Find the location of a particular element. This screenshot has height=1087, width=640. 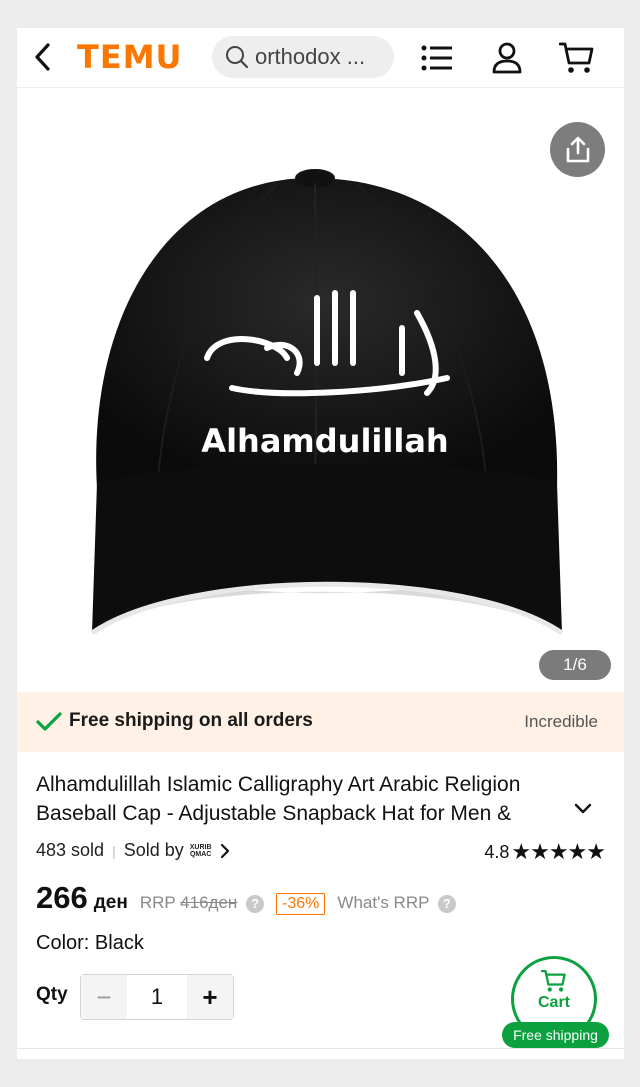

price-row: 266 ден RRP 416ден ? -36% What's RRP ? is located at coordinates (246, 898).